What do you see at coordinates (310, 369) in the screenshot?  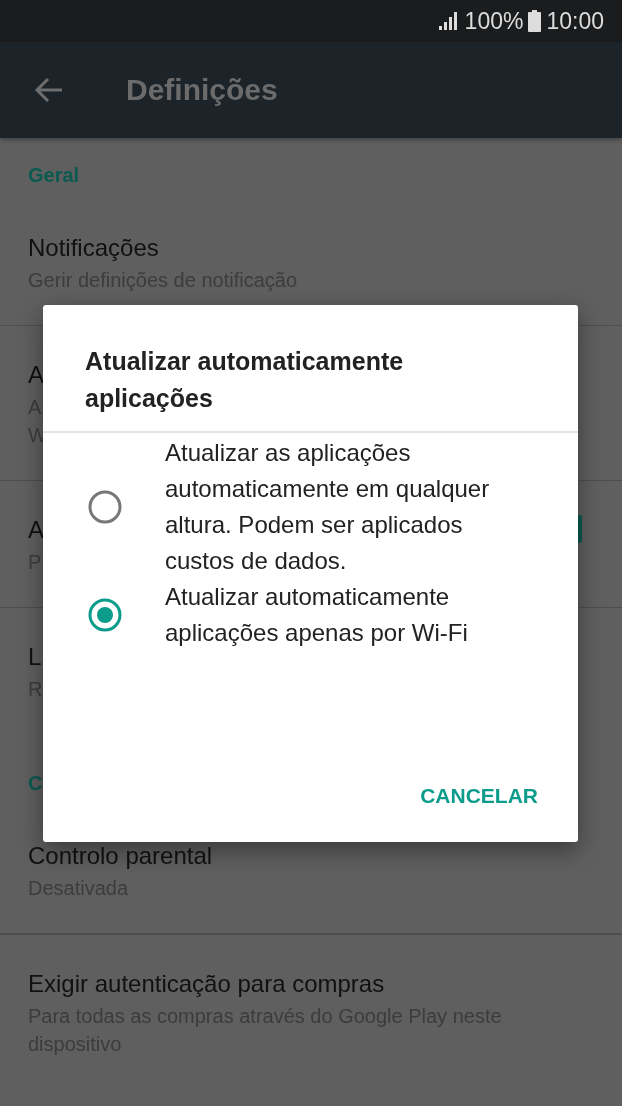 I see `dialog-title: Atualizar automaticamente aplicações` at bounding box center [310, 369].